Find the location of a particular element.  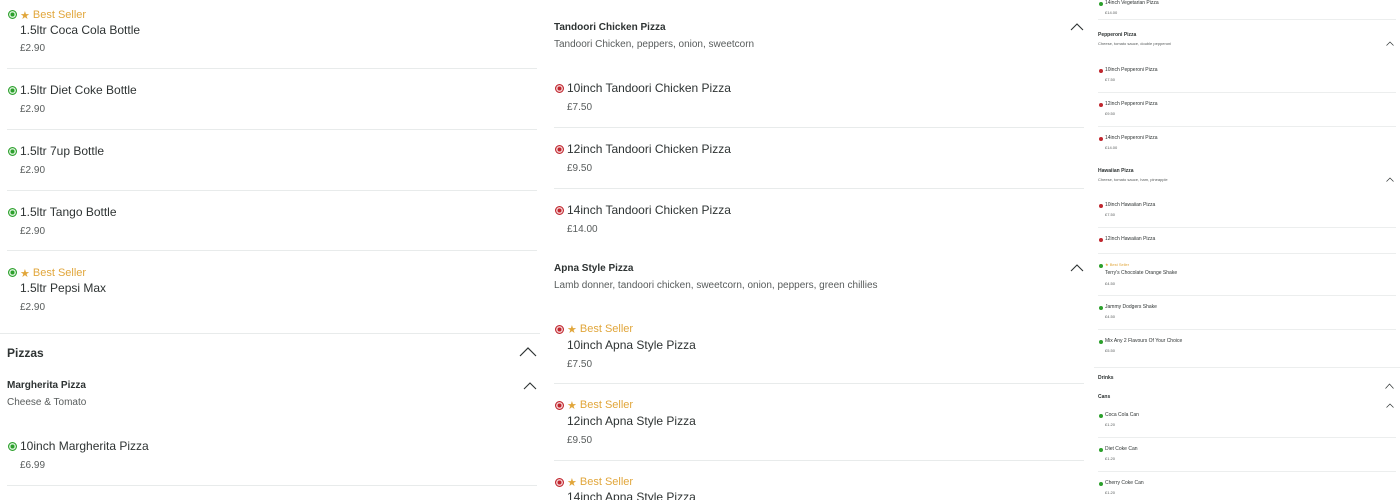

item-name: Diet Coke Can is located at coordinates (1121, 449).